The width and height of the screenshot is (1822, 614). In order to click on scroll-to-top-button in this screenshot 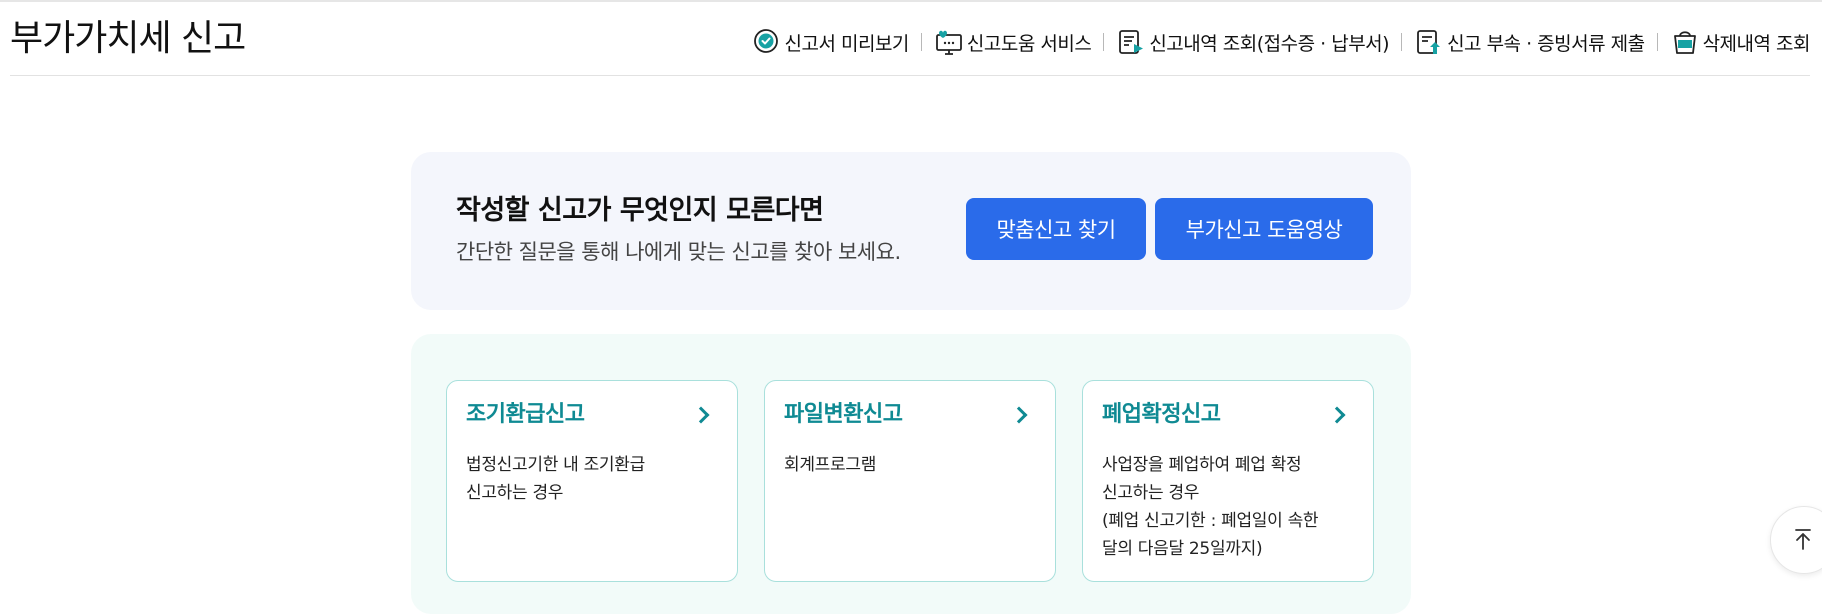, I will do `click(1796, 540)`.